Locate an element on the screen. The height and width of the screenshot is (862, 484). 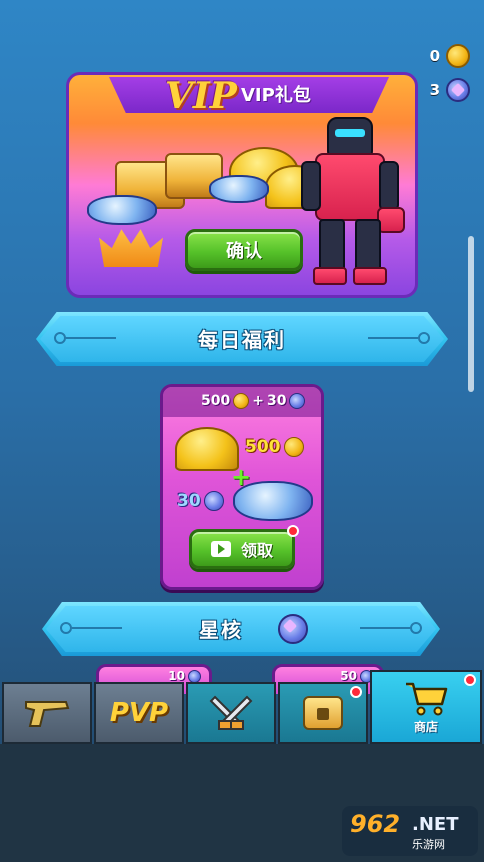
tab-weapons is located at coordinates (47, 713).